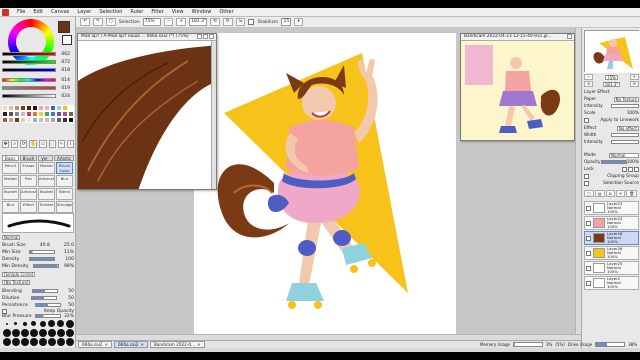 The image size is (640, 360). What do you see at coordinates (42, 259) in the screenshot?
I see `density-slider` at bounding box center [42, 259].